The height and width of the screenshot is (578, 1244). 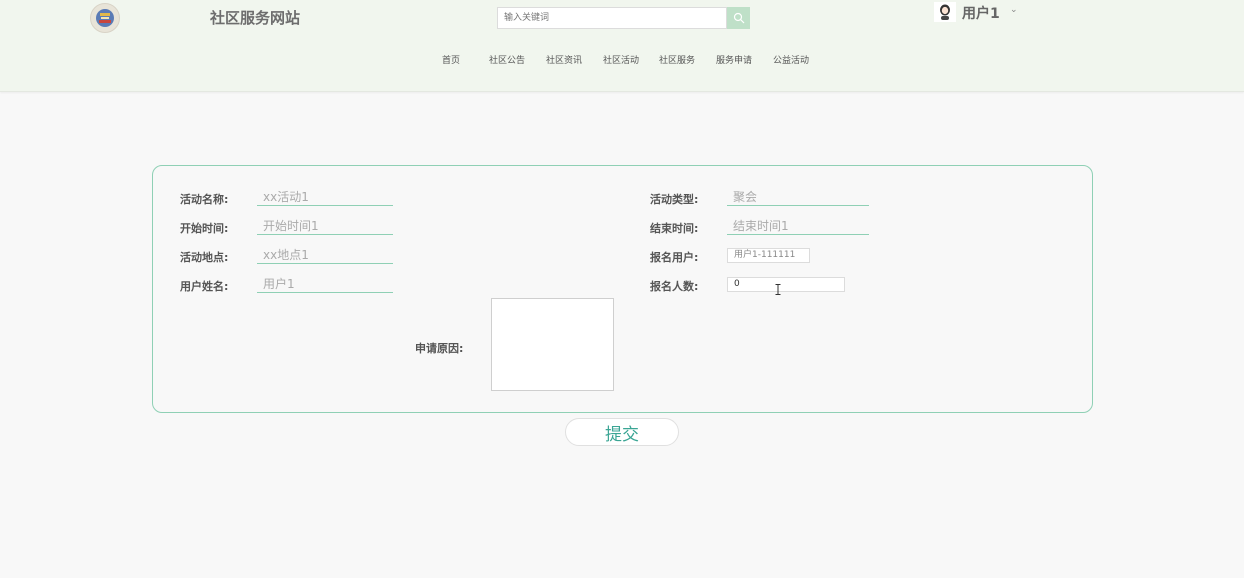 What do you see at coordinates (798, 227) in the screenshot?
I see `end-time-field: 结束时间1` at bounding box center [798, 227].